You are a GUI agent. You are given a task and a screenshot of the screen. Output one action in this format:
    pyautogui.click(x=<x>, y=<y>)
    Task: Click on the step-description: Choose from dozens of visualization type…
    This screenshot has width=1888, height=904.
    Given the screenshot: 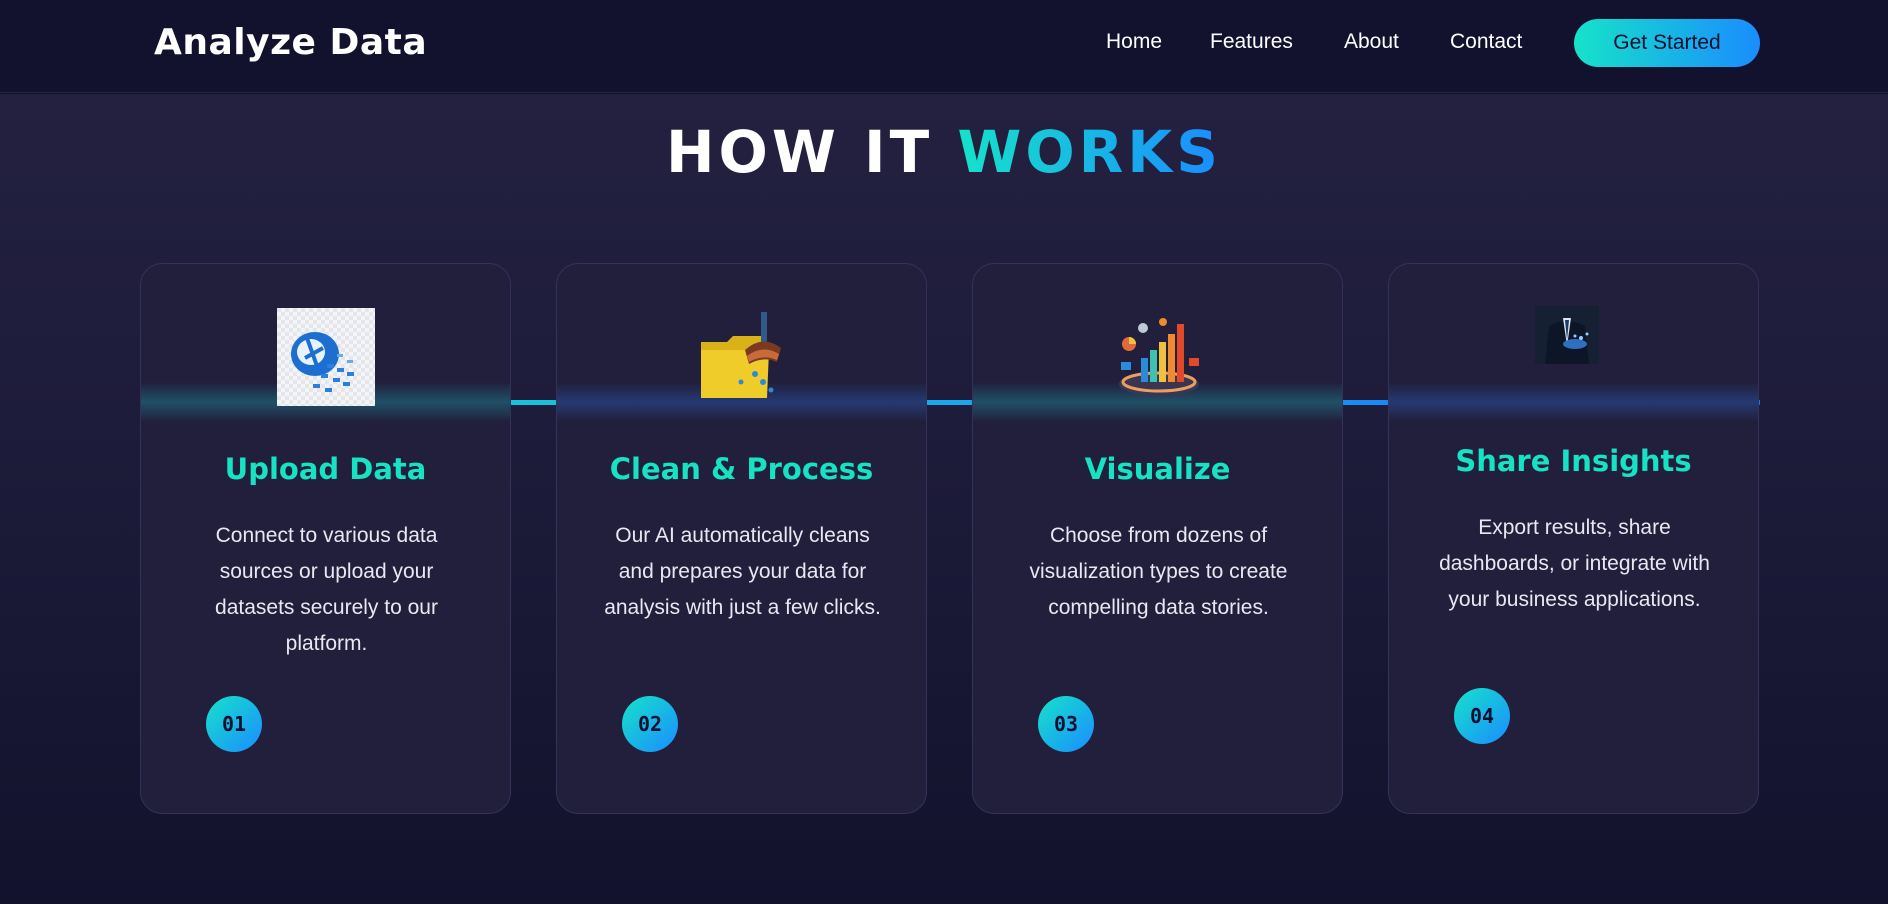 What is the action you would take?
    pyautogui.click(x=1158, y=571)
    